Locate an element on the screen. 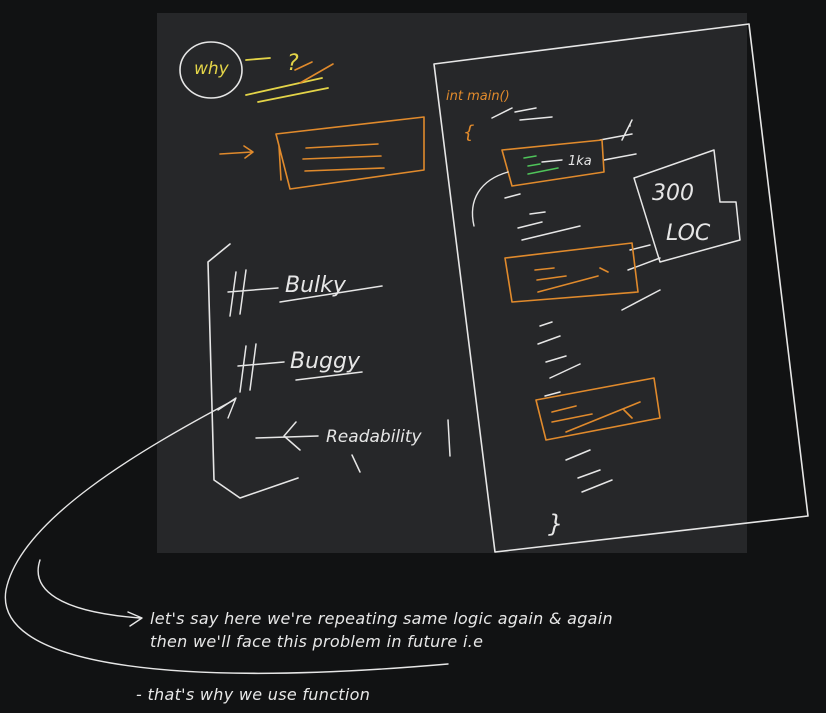  block-label: 1ka is located at coordinates (580, 161).